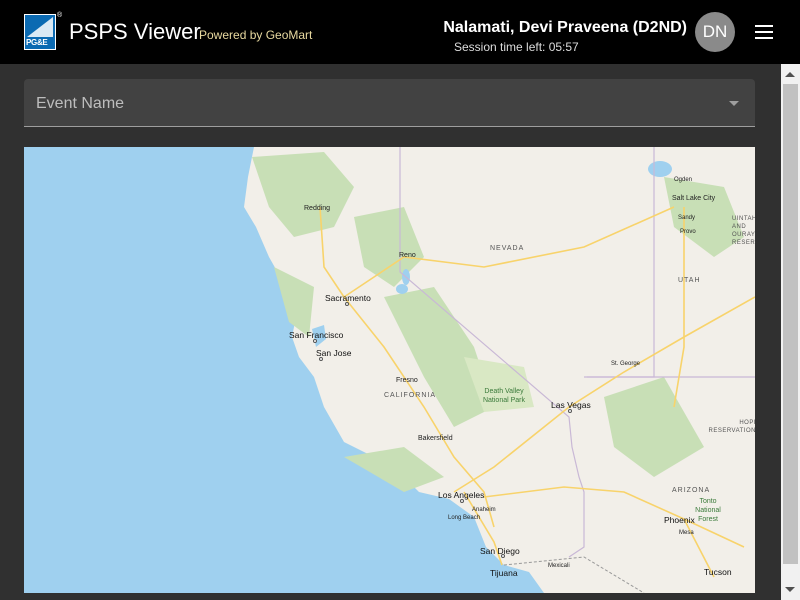 The image size is (800, 600). What do you see at coordinates (691, 490) in the screenshot?
I see `state-label-arizona: ARIZONA` at bounding box center [691, 490].